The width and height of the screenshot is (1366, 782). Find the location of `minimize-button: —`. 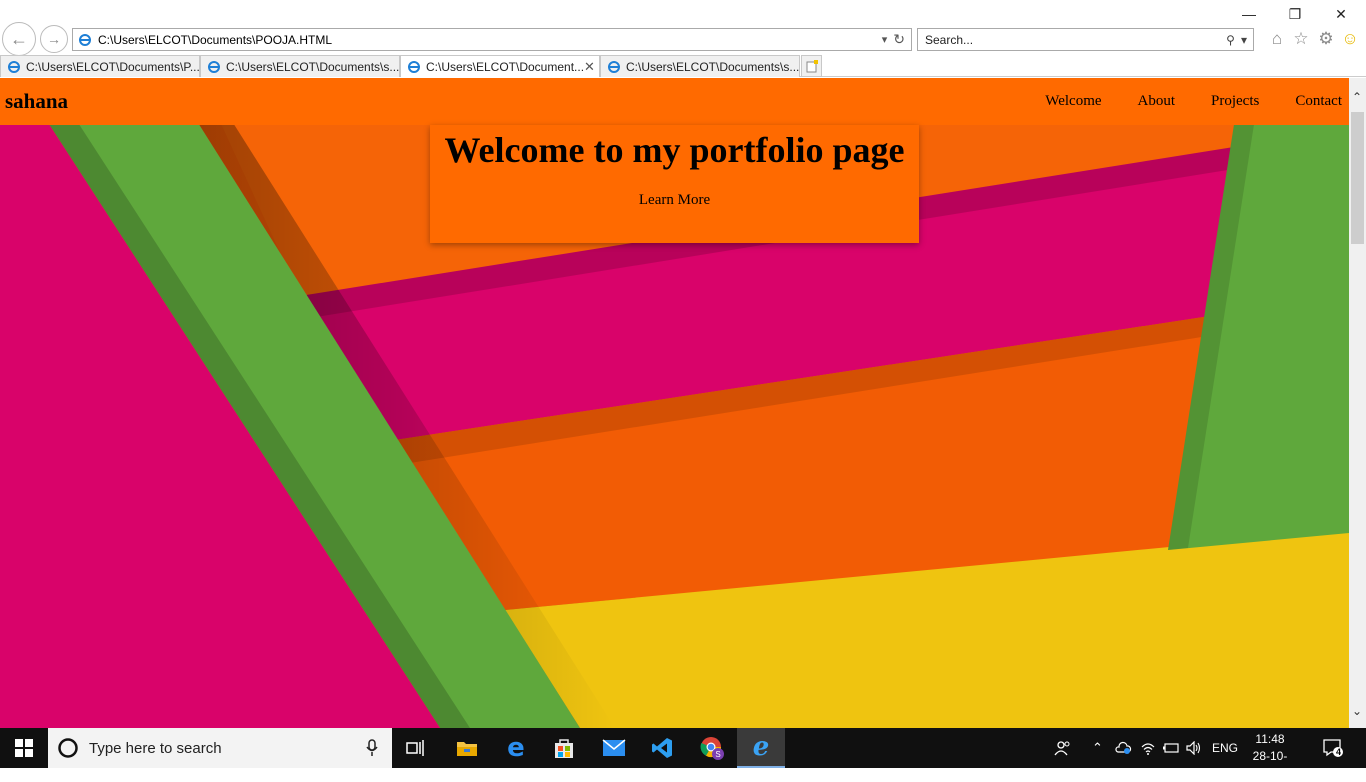

minimize-button: — is located at coordinates (1249, 14).